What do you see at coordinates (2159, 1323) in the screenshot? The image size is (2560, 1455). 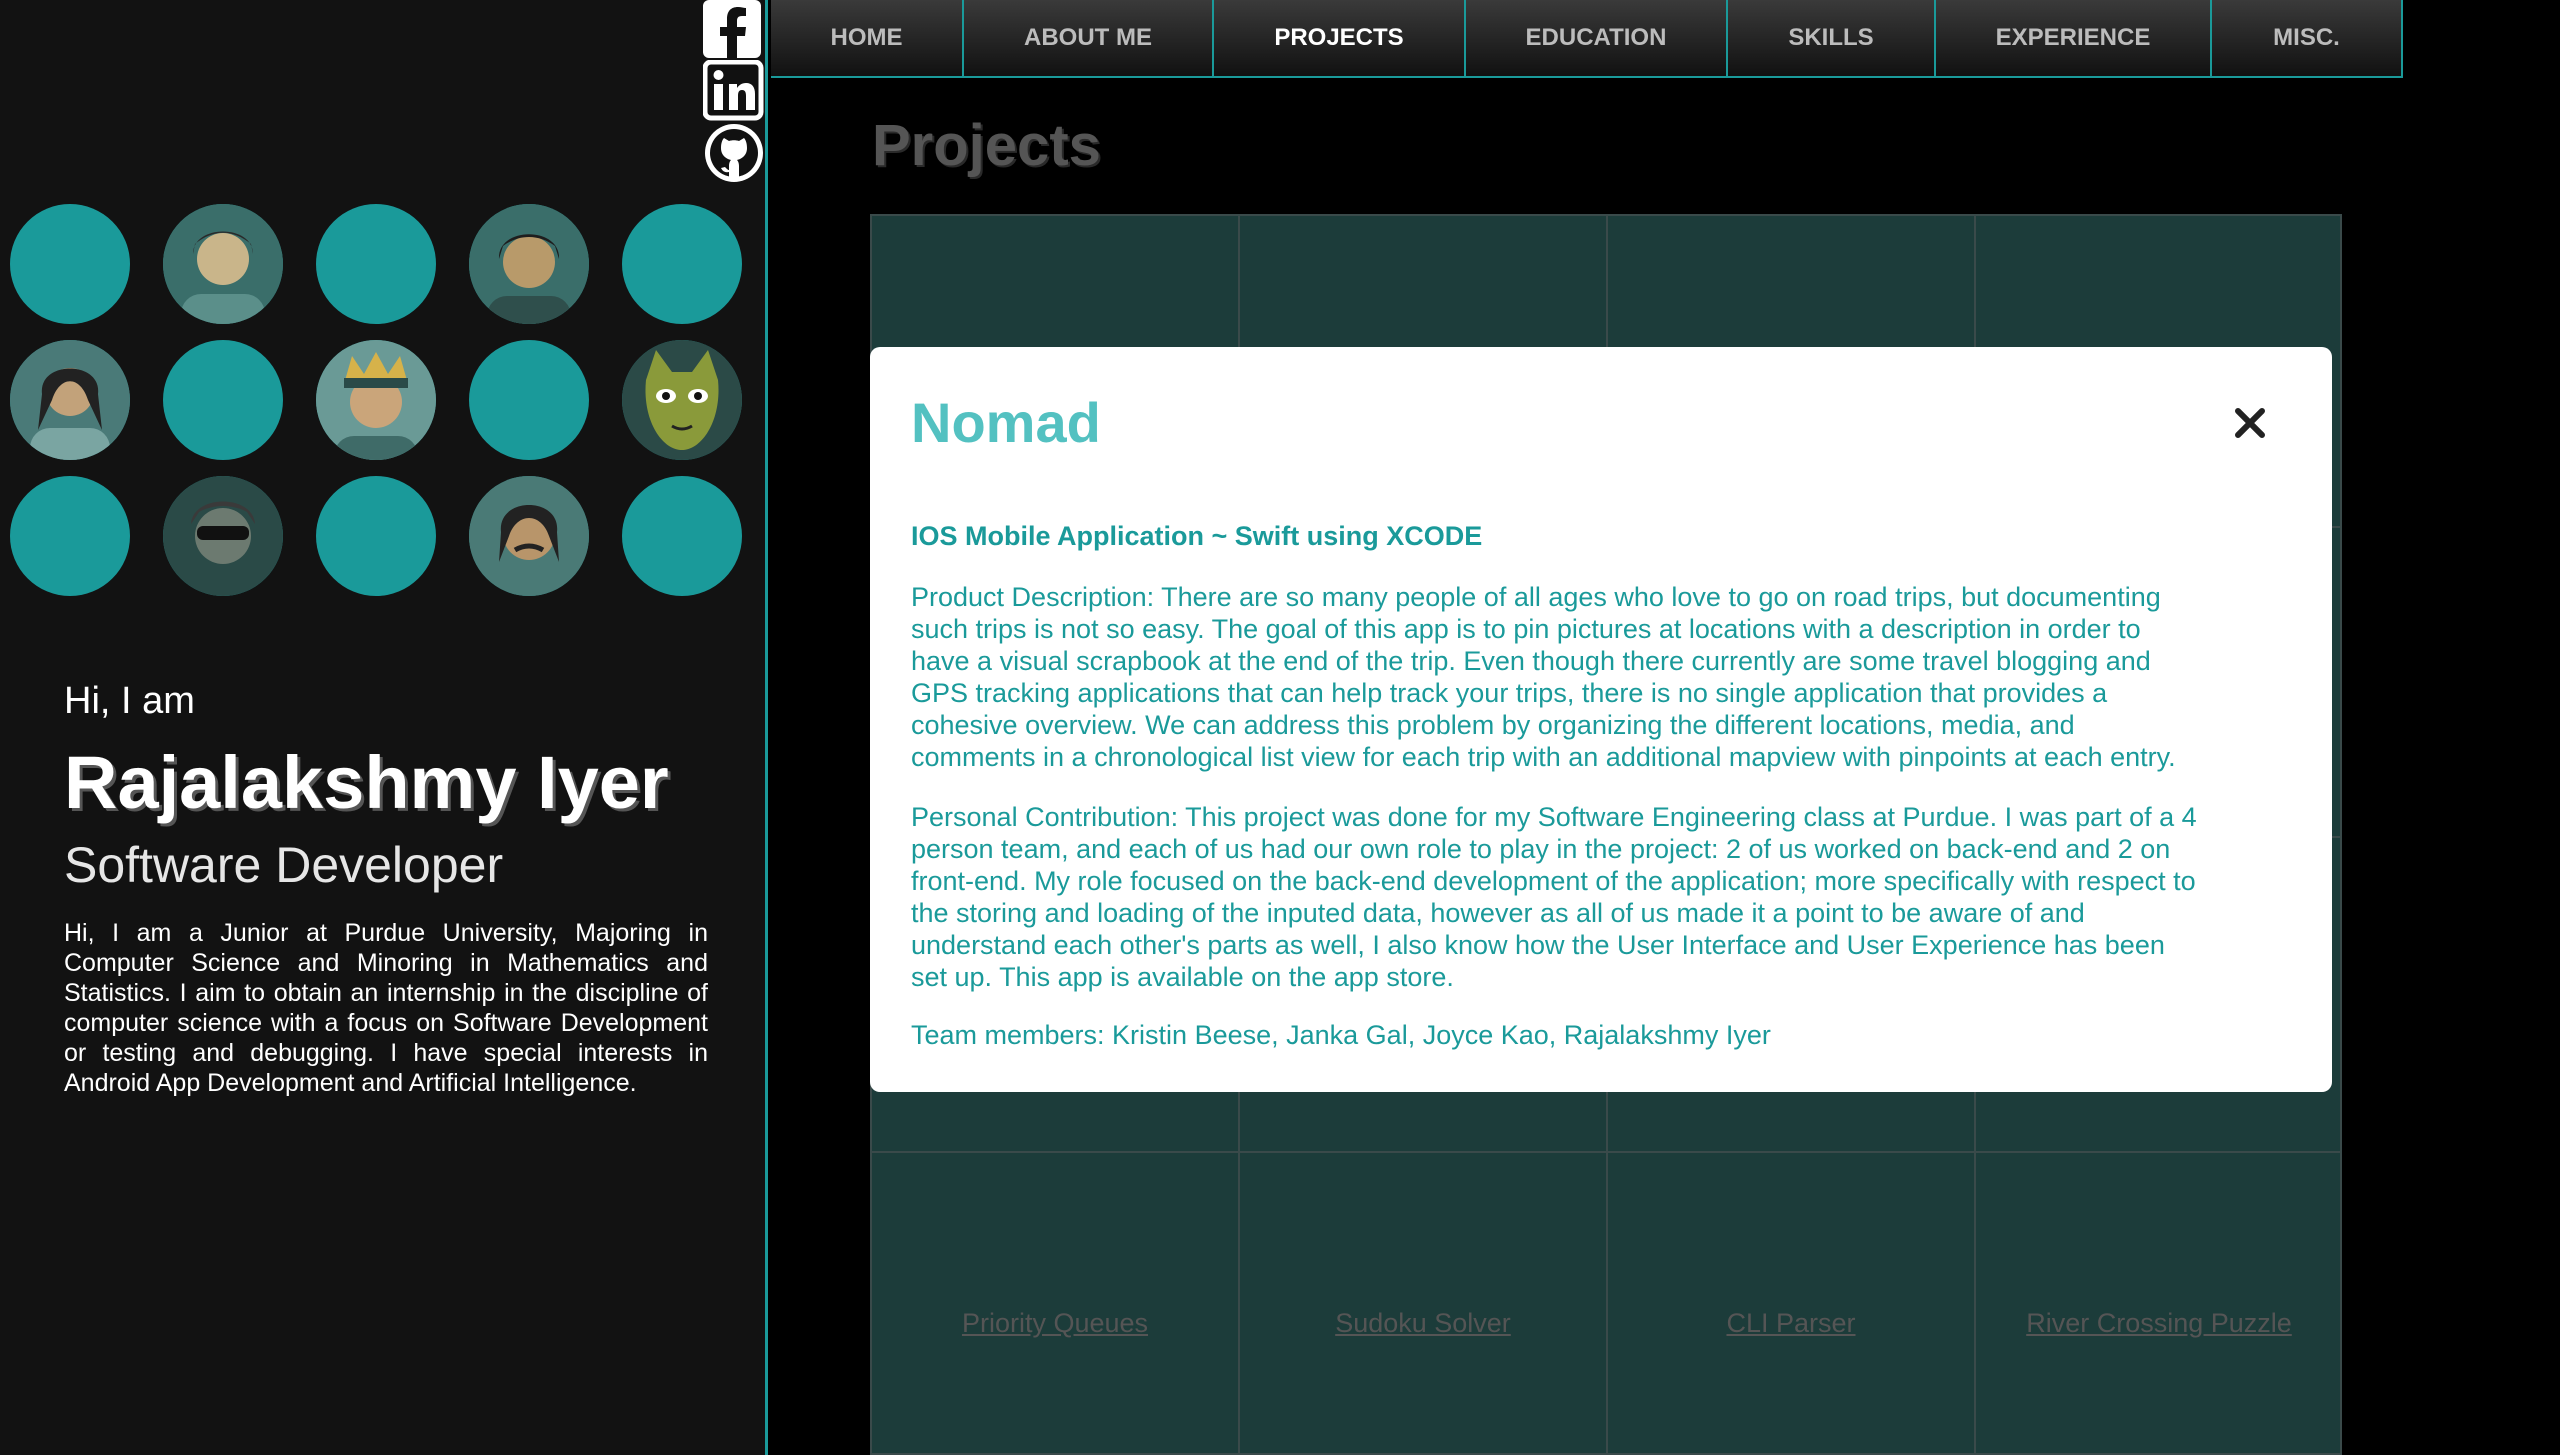 I see `project-tile-river-crossing: River Crossing Puzzle` at bounding box center [2159, 1323].